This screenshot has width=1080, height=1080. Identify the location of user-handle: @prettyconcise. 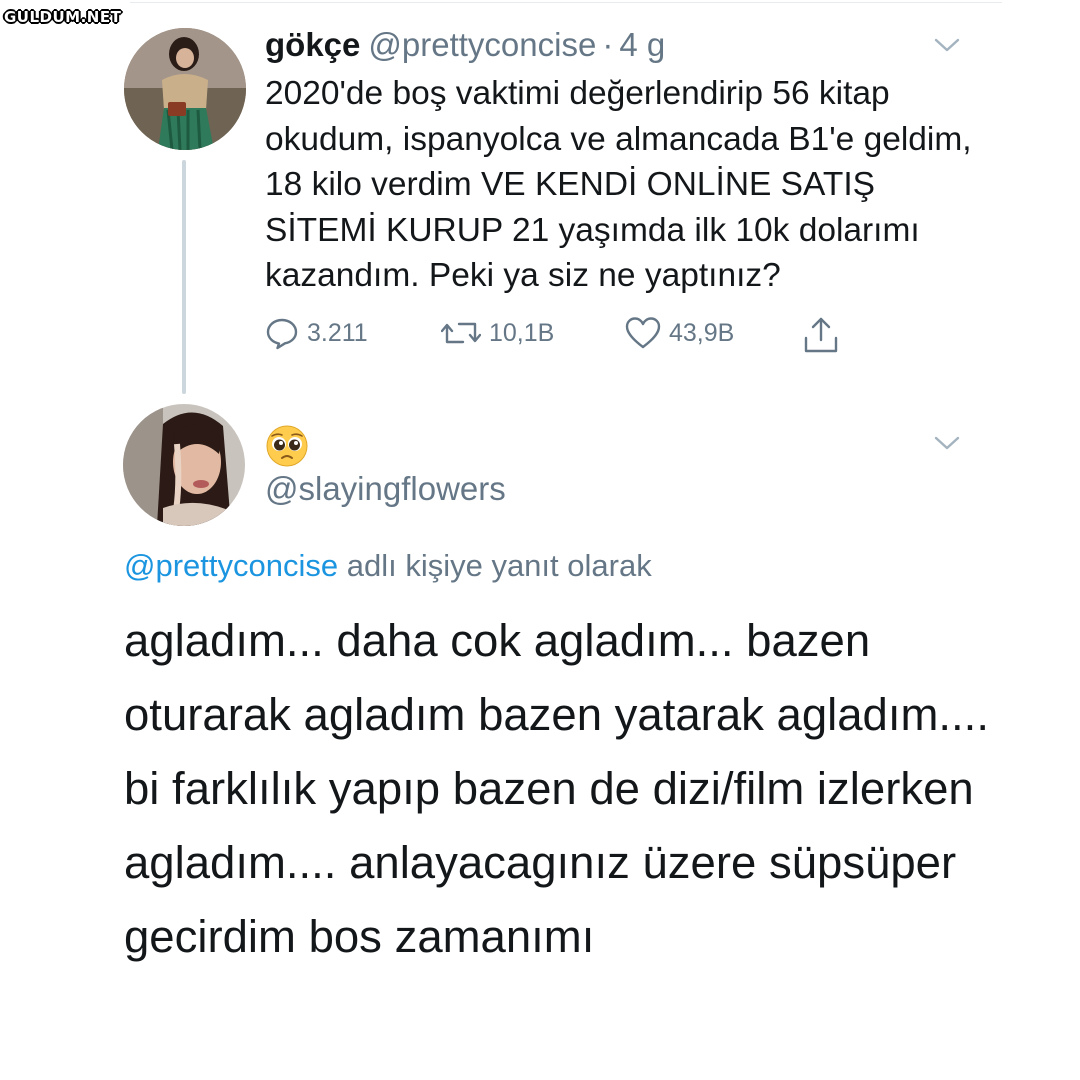
(482, 44).